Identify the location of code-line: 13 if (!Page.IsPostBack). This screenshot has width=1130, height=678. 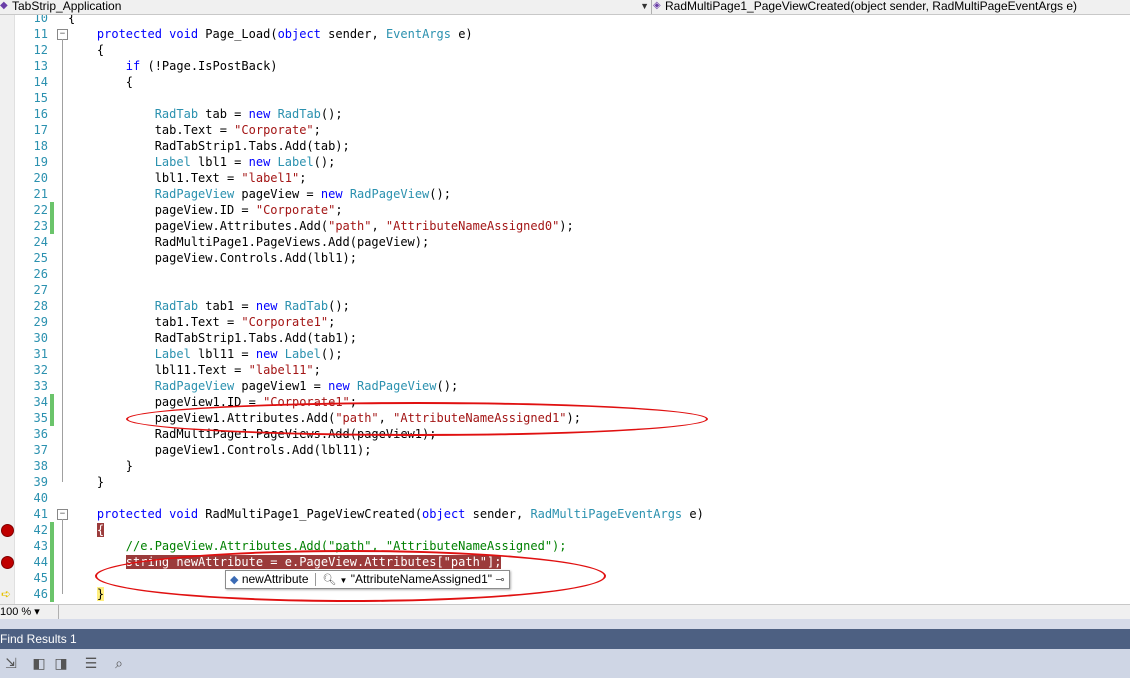
(565, 66).